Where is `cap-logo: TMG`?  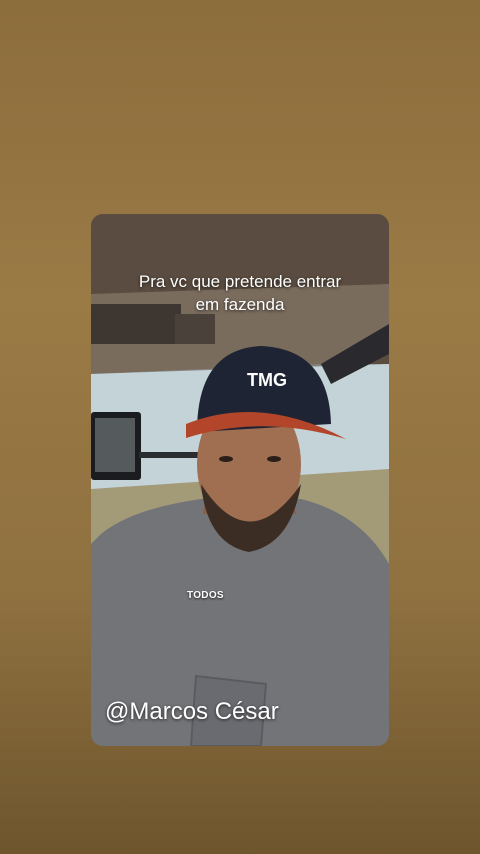
cap-logo: TMG is located at coordinates (267, 380).